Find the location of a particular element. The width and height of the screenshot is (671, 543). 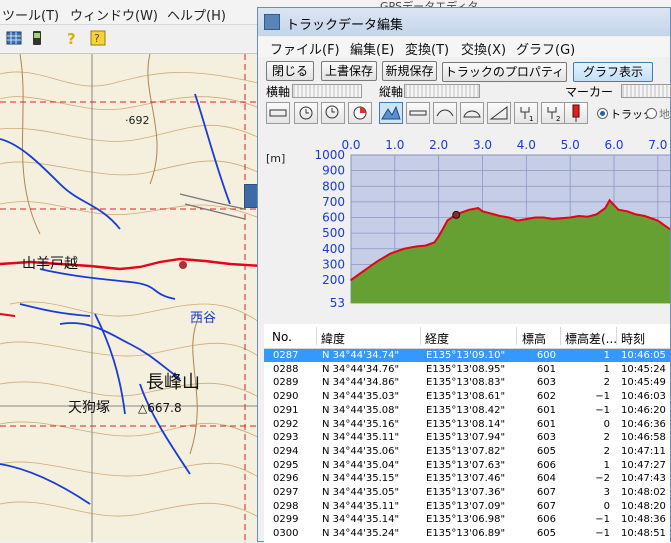

radio-track is located at coordinates (602, 113).